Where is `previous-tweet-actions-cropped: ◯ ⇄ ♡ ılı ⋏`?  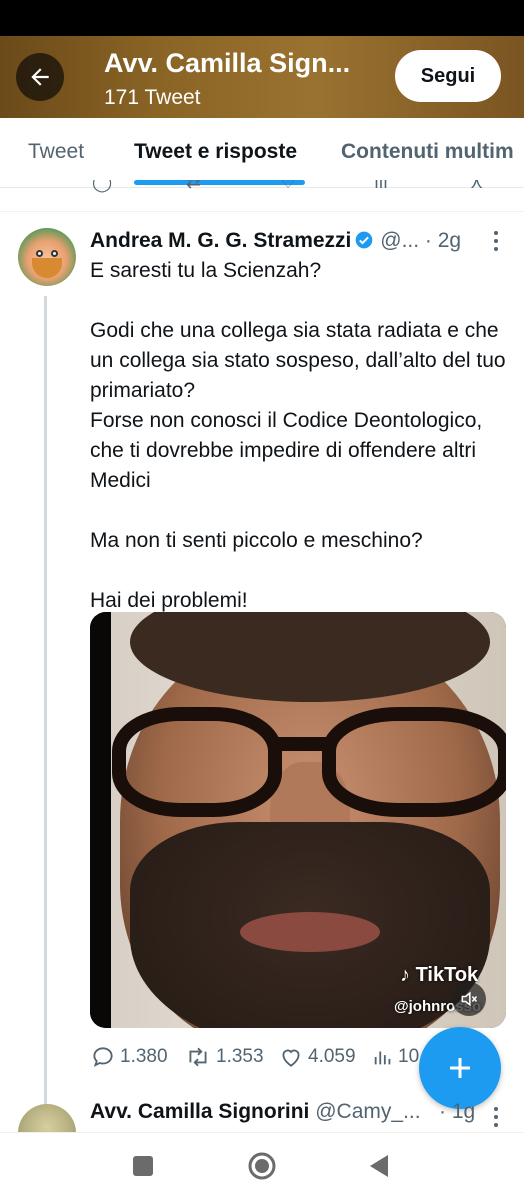 previous-tweet-actions-cropped: ◯ ⇄ ♡ ılı ⋏ is located at coordinates (262, 187).